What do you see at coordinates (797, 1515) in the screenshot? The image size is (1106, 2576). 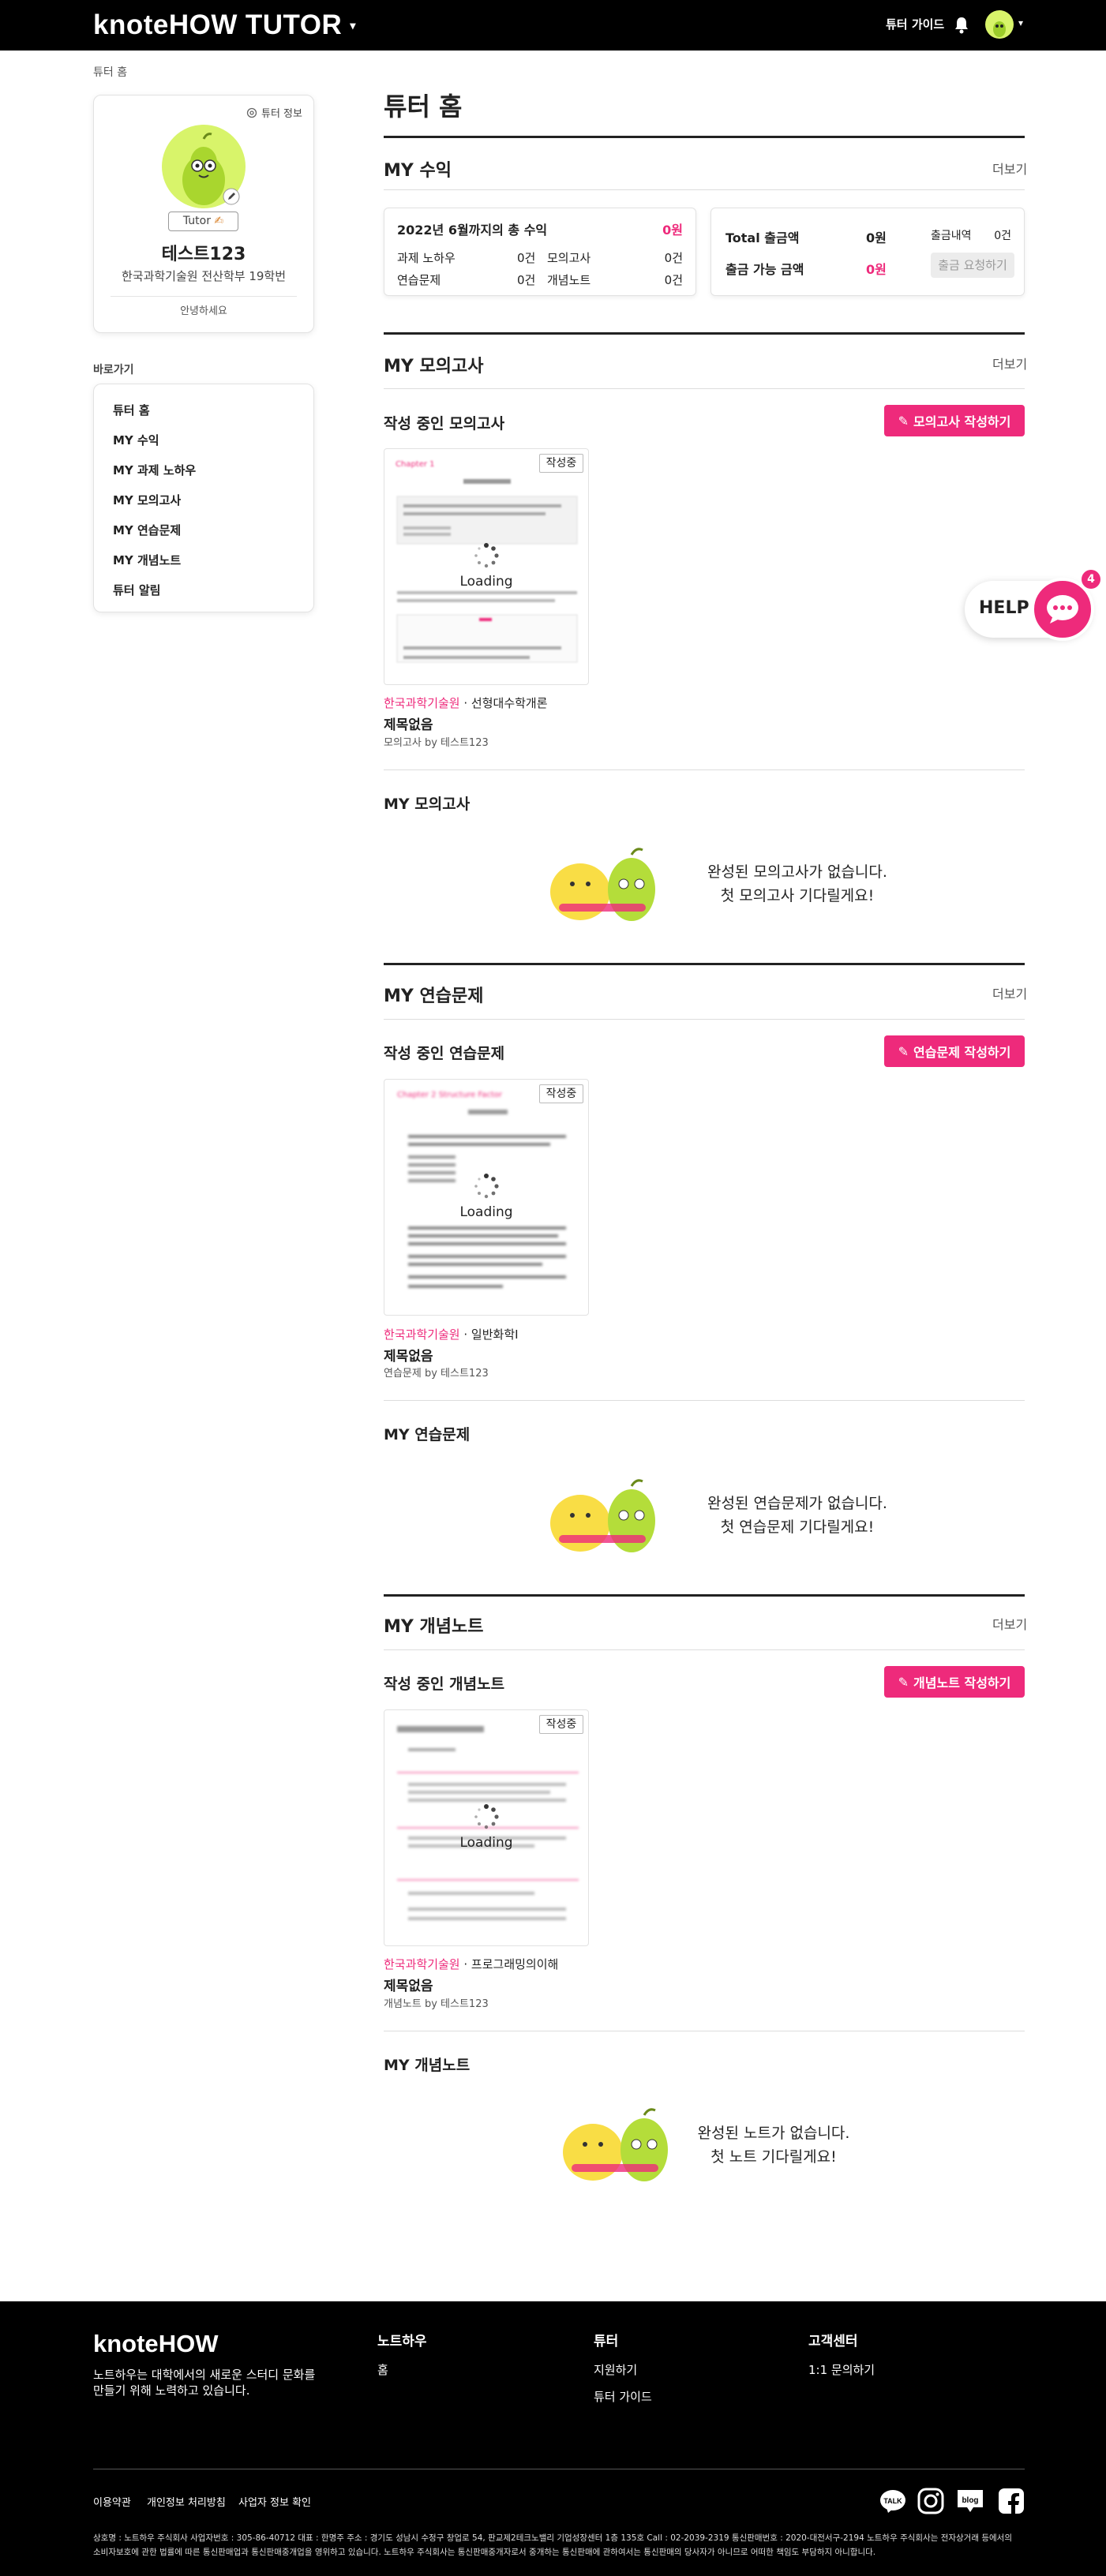 I see `practice-empty-message: 완성된 연습문제가 없습니다. 첫 연습문제 기다릴게요!` at bounding box center [797, 1515].